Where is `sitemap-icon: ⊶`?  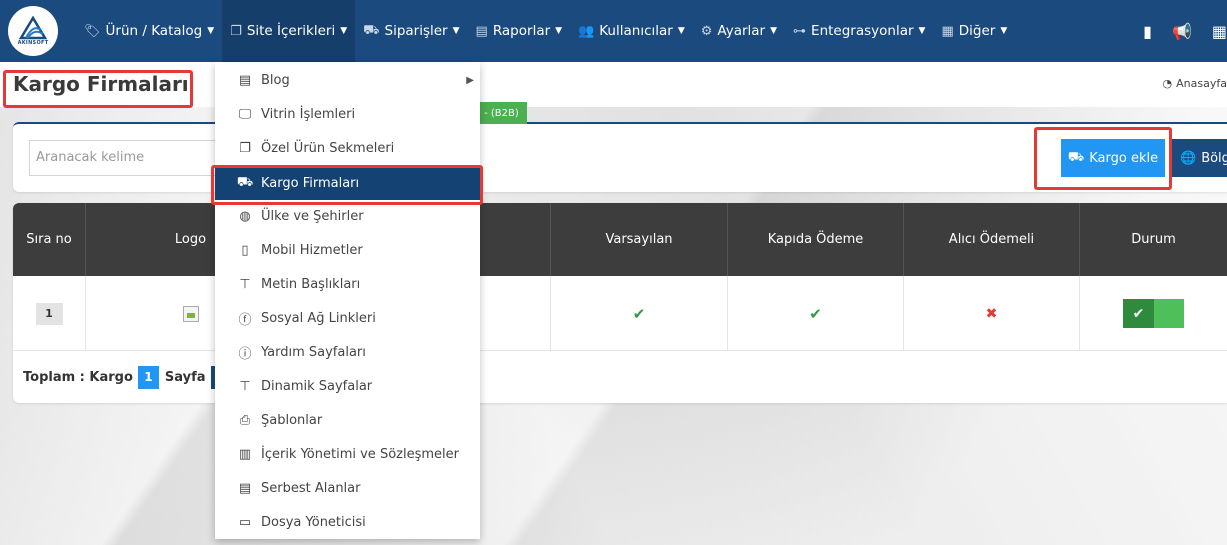 sitemap-icon: ⊶ is located at coordinates (800, 31).